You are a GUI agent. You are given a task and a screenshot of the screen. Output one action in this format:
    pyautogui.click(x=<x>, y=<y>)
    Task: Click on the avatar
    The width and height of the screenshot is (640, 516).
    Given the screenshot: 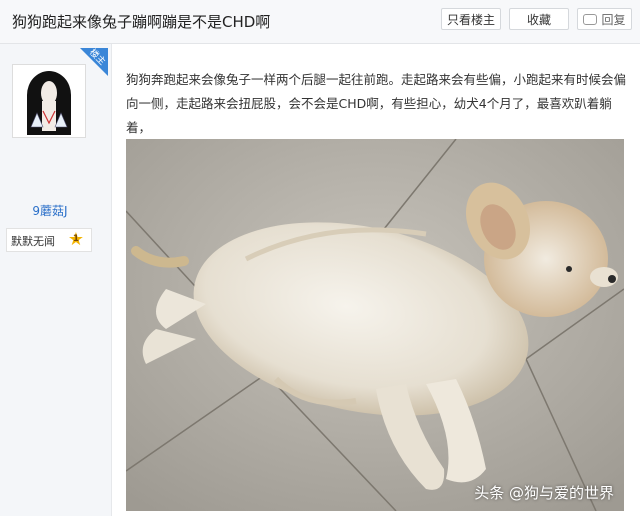 What is the action you would take?
    pyautogui.click(x=49, y=101)
    